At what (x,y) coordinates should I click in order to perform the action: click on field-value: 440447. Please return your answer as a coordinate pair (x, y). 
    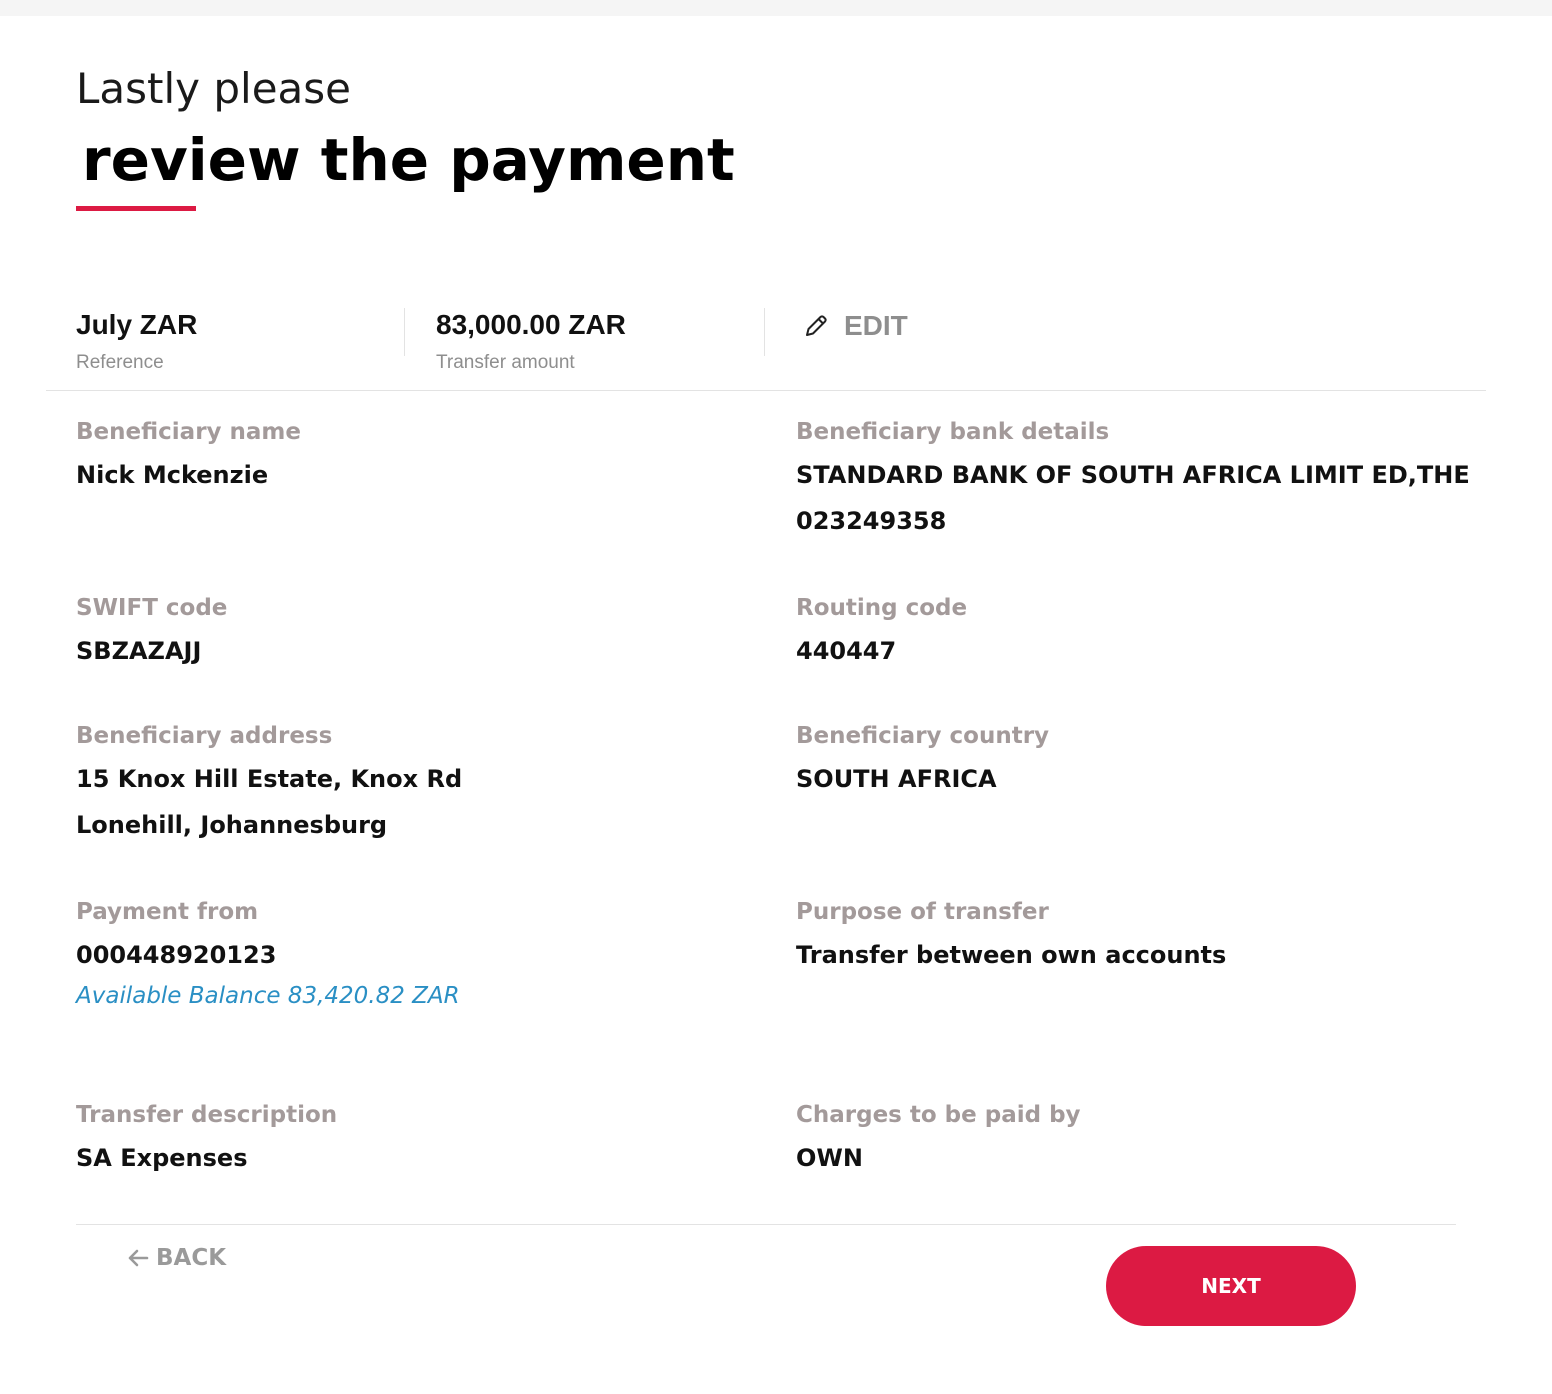
    Looking at the image, I should click on (846, 651).